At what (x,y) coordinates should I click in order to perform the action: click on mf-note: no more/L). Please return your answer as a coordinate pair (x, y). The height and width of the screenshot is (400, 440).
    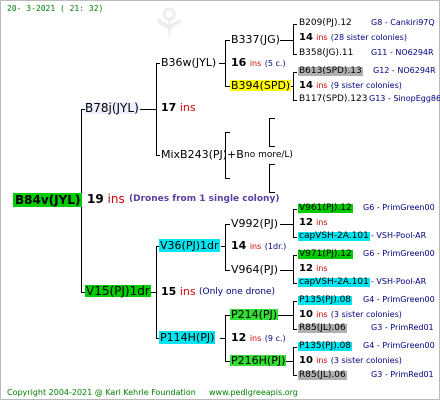
    Looking at the image, I should click on (268, 155).